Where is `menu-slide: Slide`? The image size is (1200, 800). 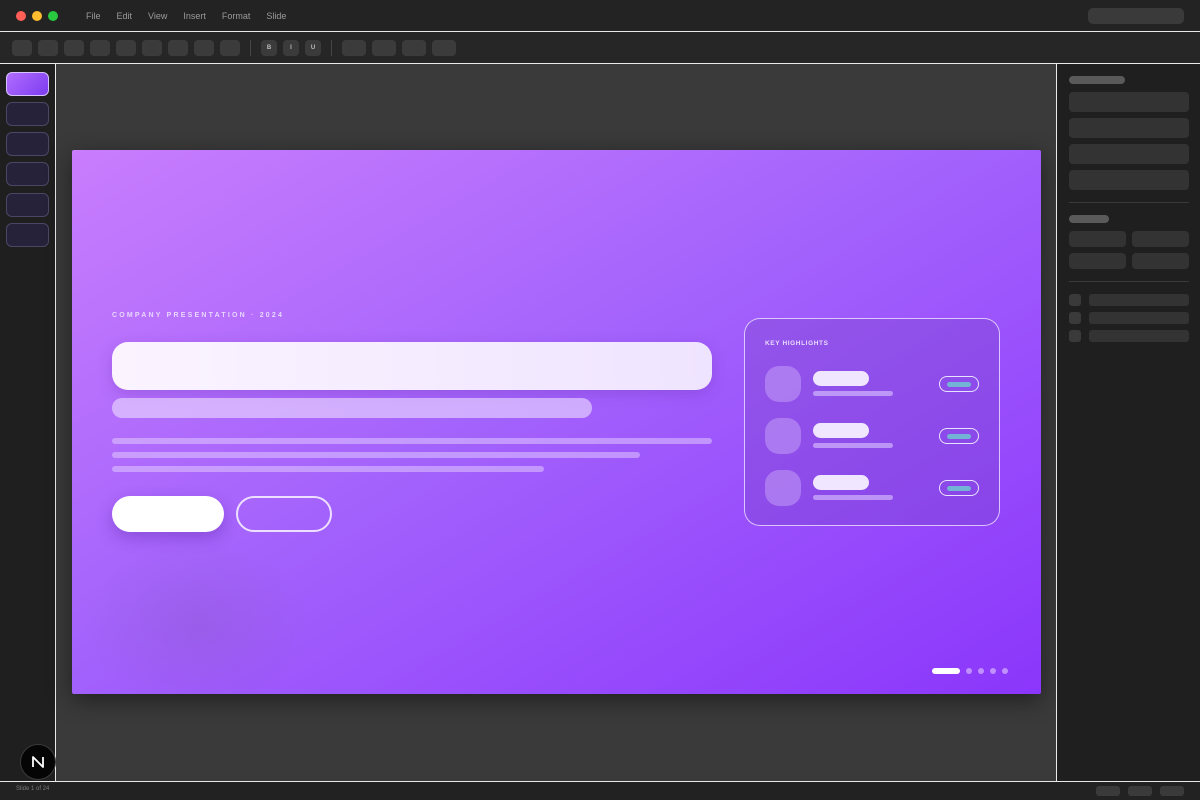 menu-slide: Slide is located at coordinates (276, 16).